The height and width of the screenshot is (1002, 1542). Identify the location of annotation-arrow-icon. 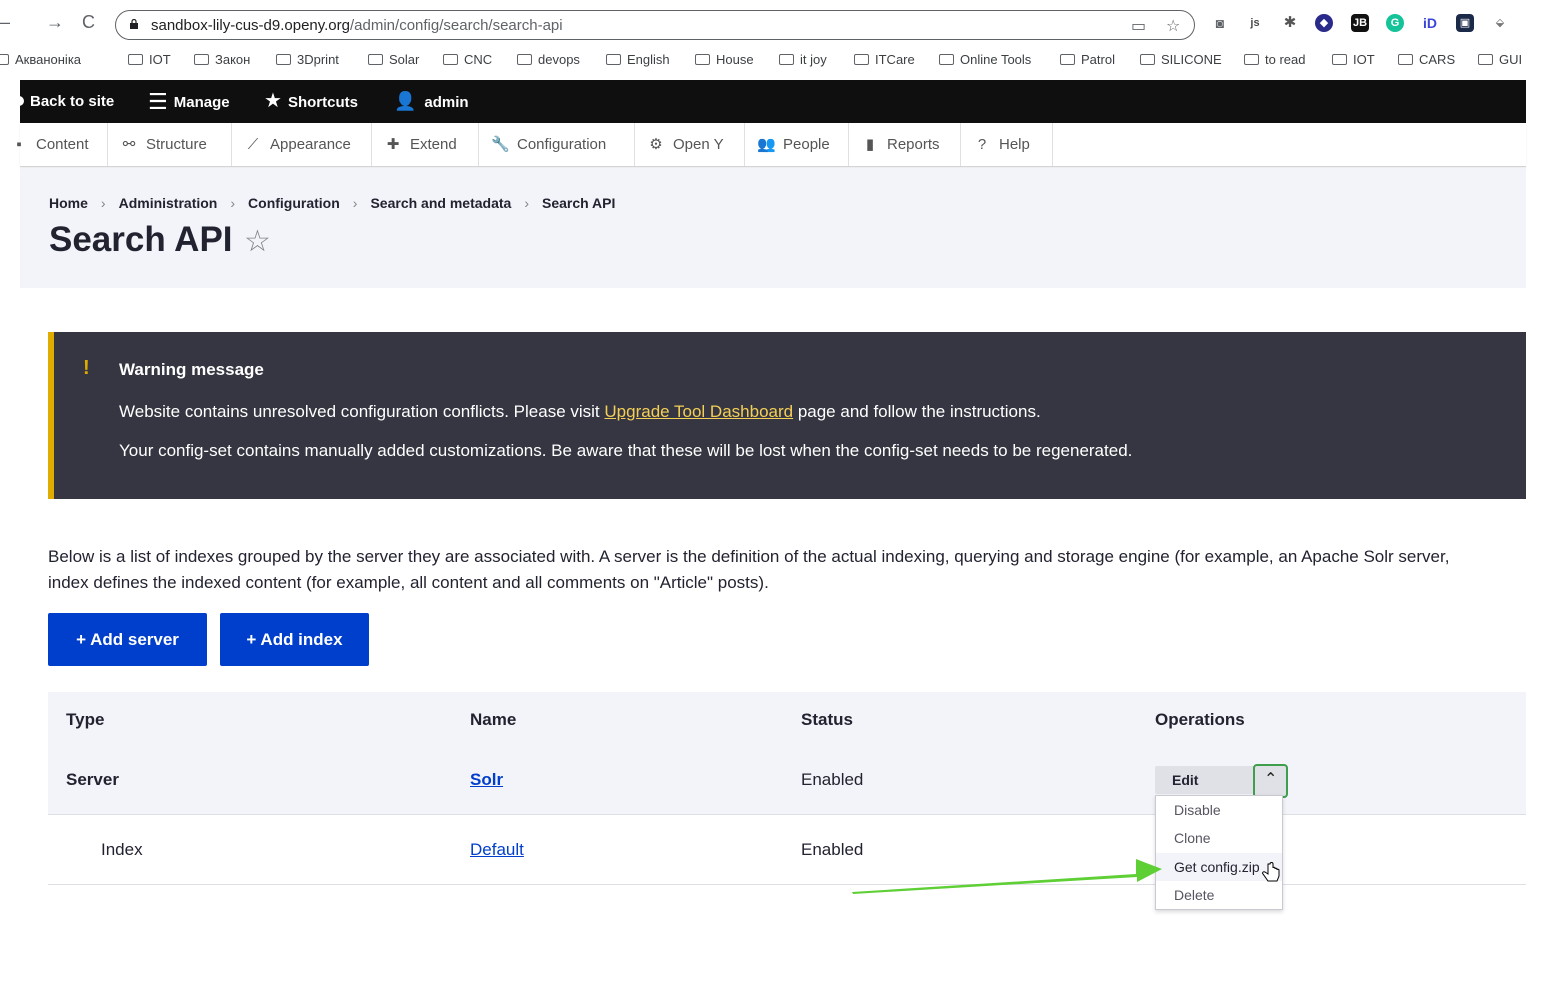
(1007, 876).